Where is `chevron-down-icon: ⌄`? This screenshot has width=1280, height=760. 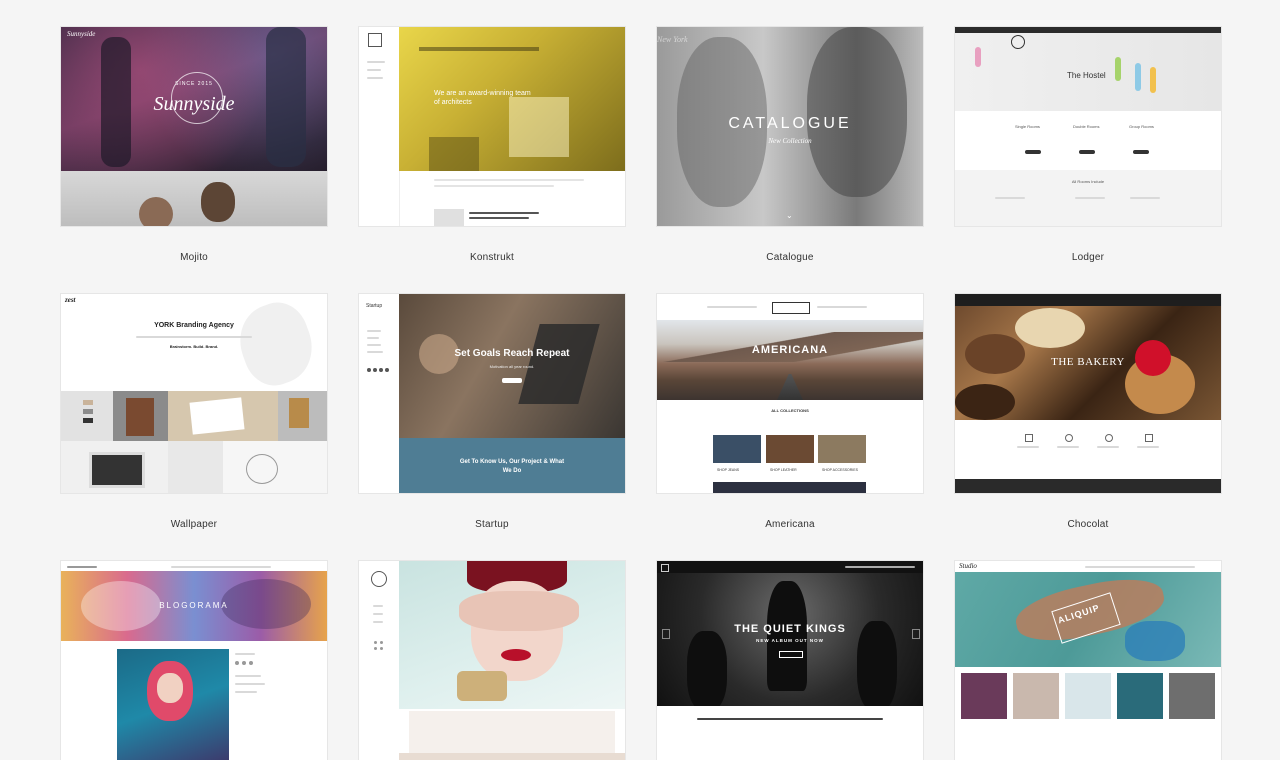
chevron-down-icon: ⌄ is located at coordinates (789, 215).